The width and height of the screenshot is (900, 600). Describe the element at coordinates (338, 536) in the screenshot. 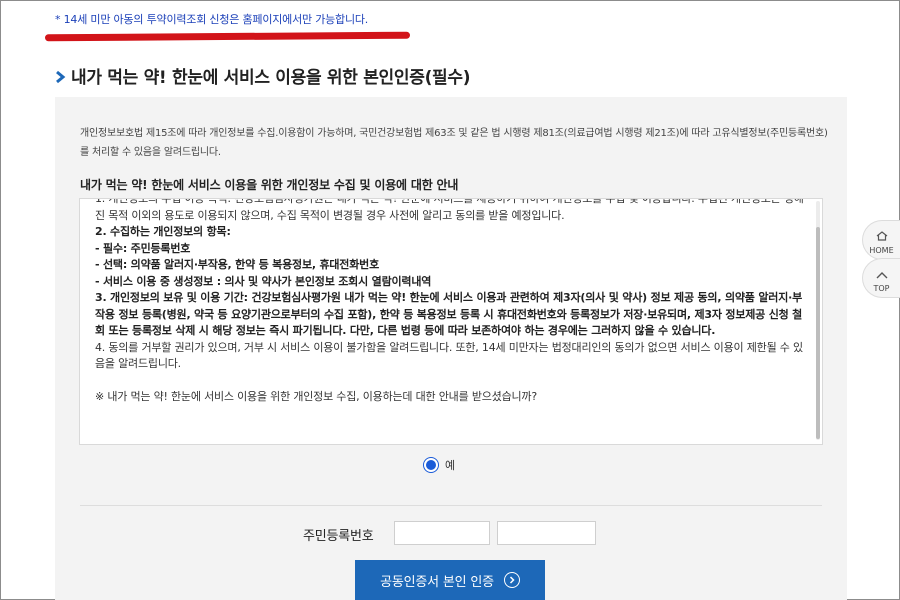

I see `ssn-label: 주민등록번호` at that location.